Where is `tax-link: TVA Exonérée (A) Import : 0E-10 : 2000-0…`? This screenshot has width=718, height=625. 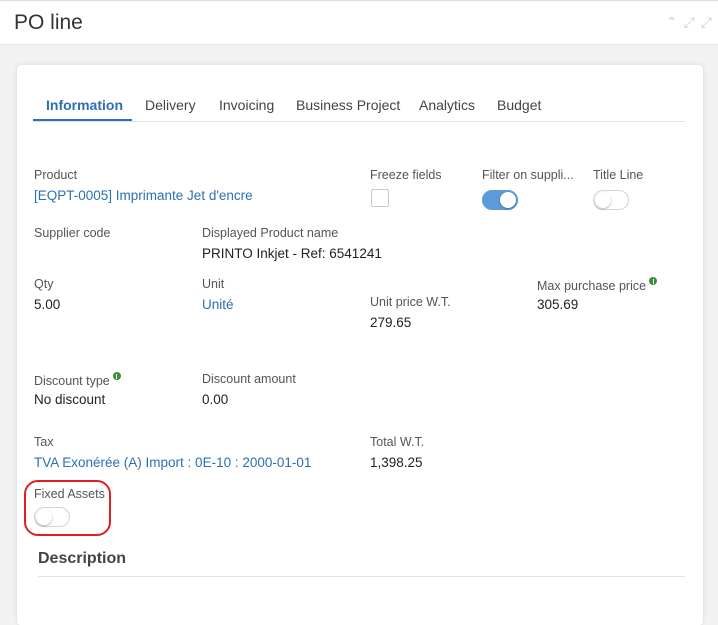
tax-link: TVA Exonérée (A) Import : 0E-10 : 2000-0… is located at coordinates (172, 462).